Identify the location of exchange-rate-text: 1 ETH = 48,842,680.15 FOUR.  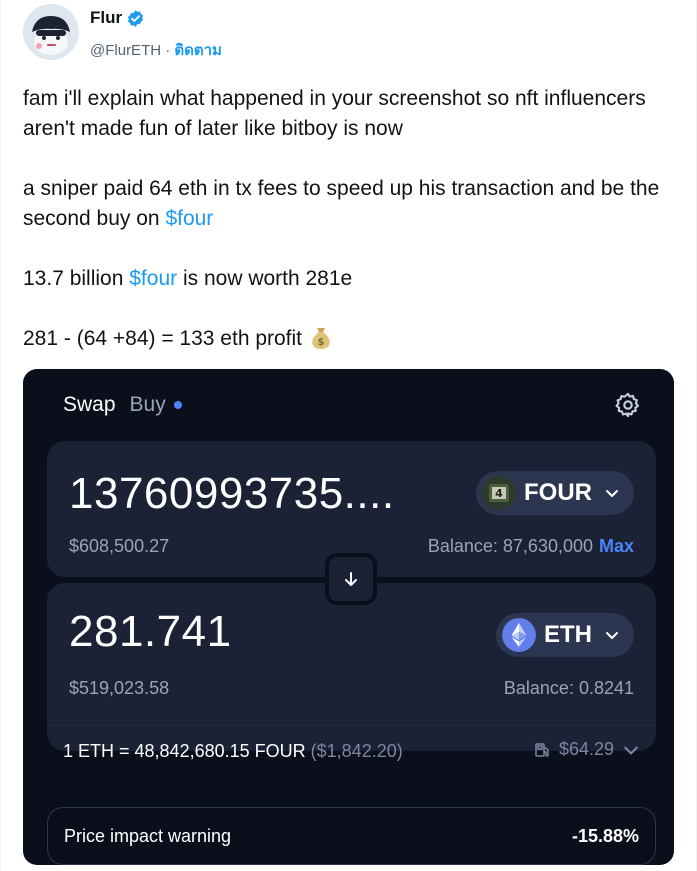
(184, 751).